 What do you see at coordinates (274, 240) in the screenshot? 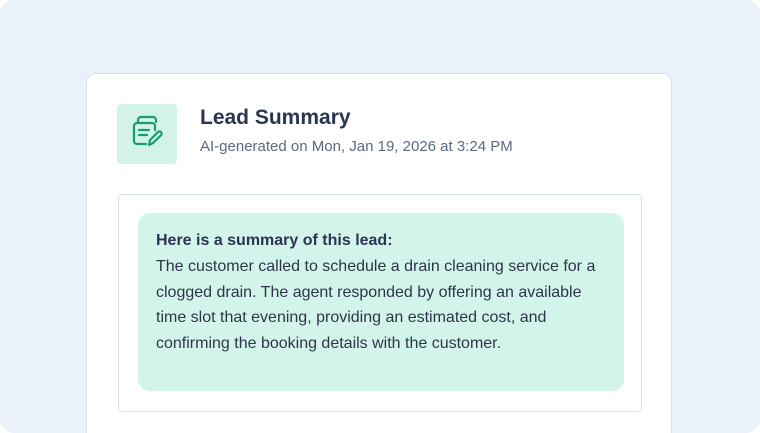
I see `summary-heading: Here is a summary of this lead:` at bounding box center [274, 240].